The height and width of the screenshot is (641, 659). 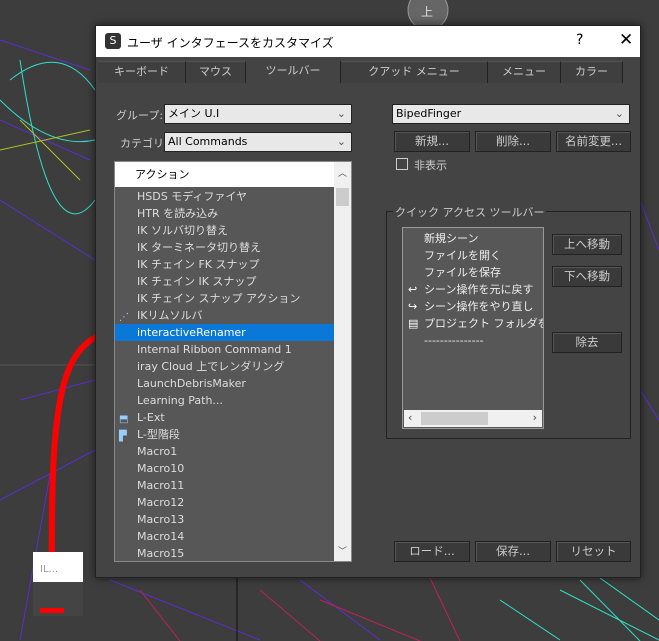 What do you see at coordinates (161, 502) in the screenshot?
I see `action-label: Macro12` at bounding box center [161, 502].